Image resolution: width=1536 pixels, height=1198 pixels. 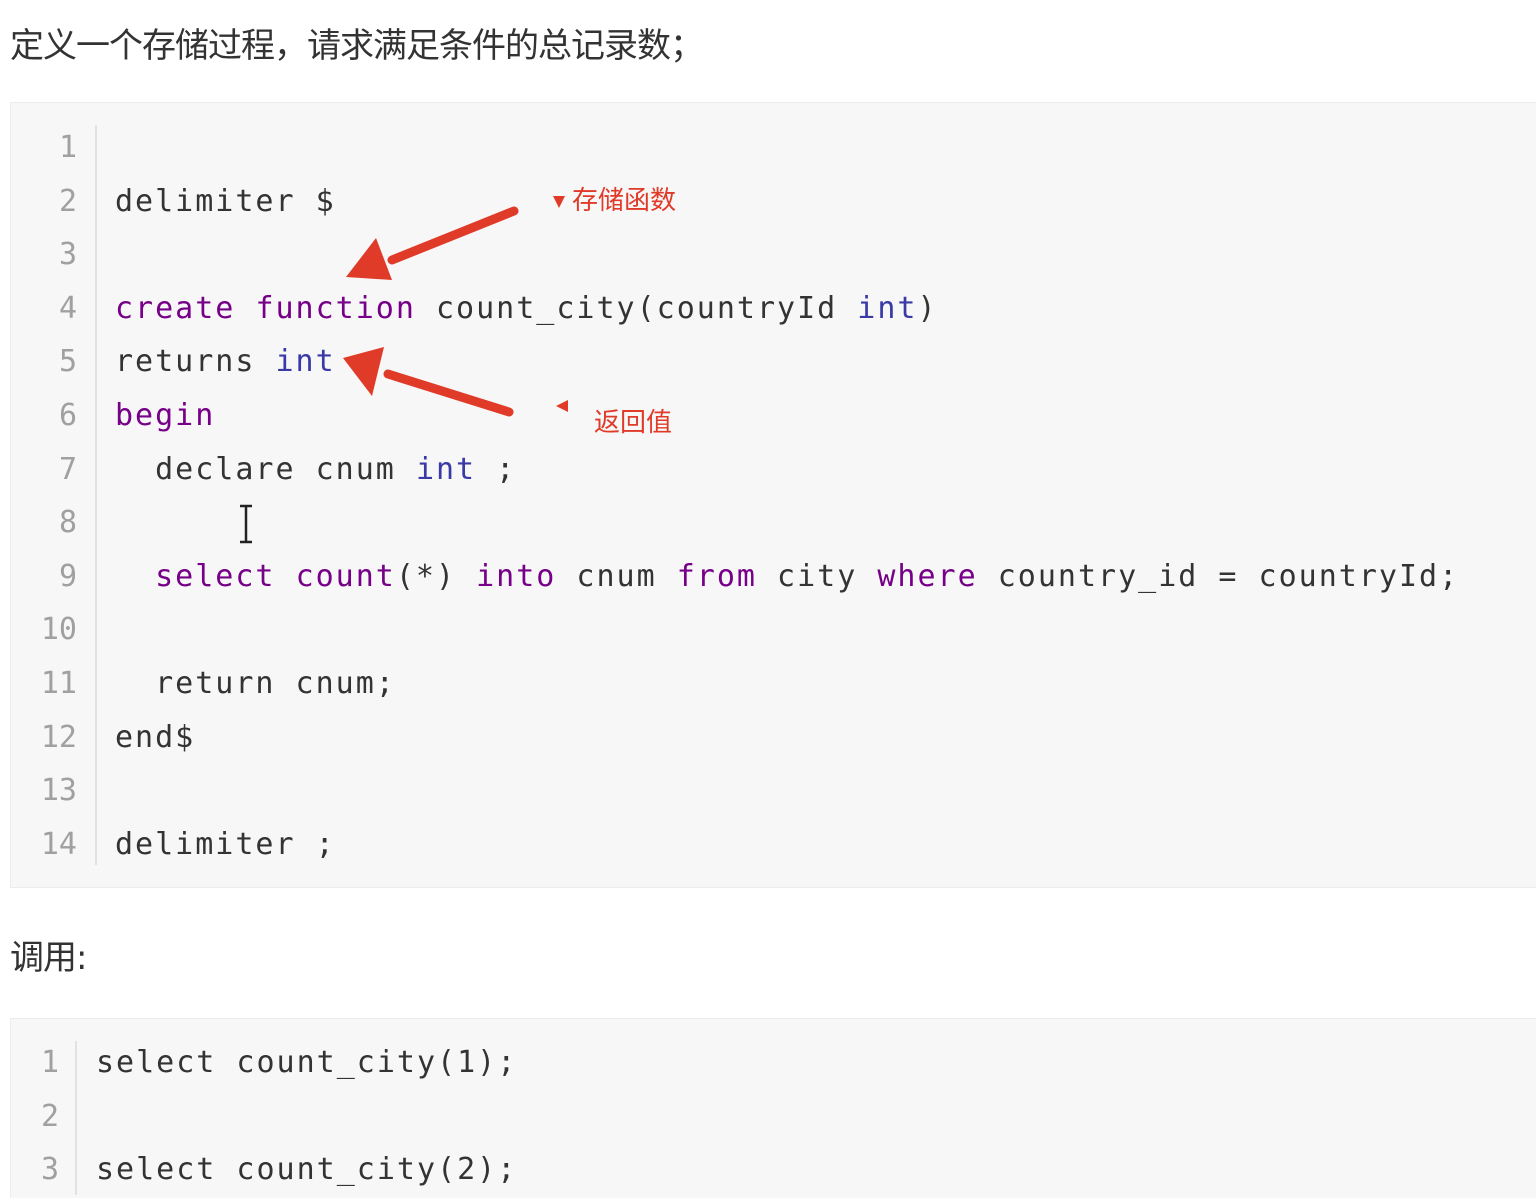 I want to click on code-text: returns int, so click(x=225, y=361).